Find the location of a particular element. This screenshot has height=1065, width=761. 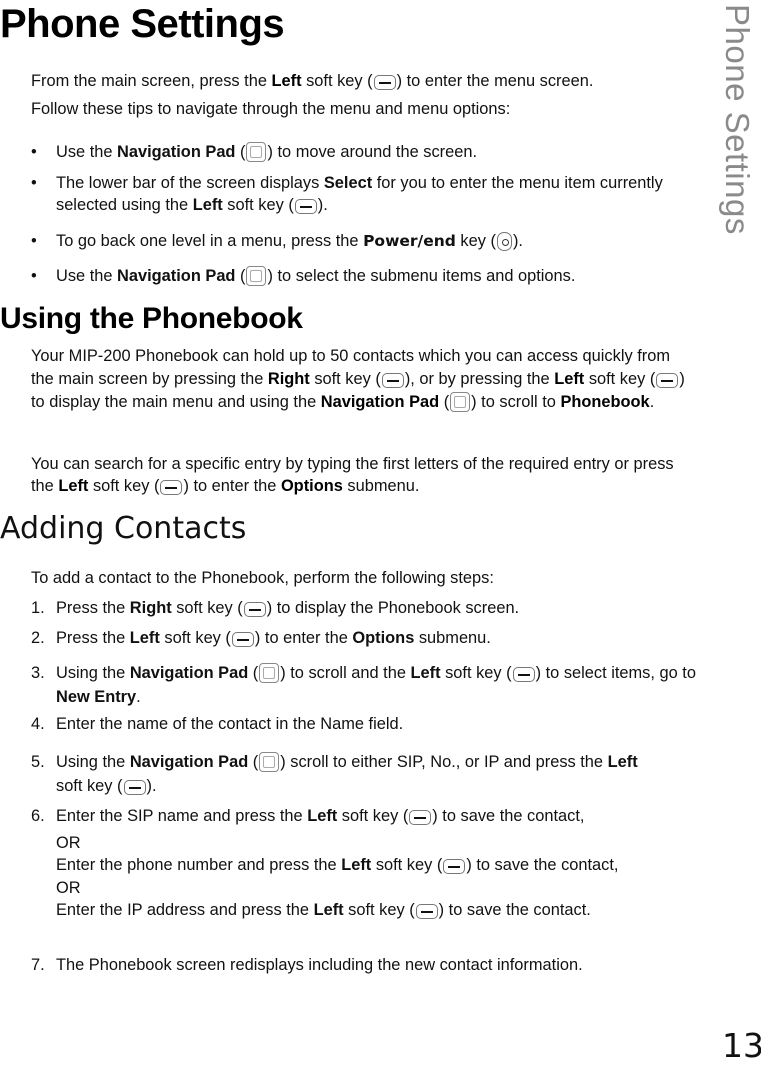

power-end-key-icon is located at coordinates (504, 241).